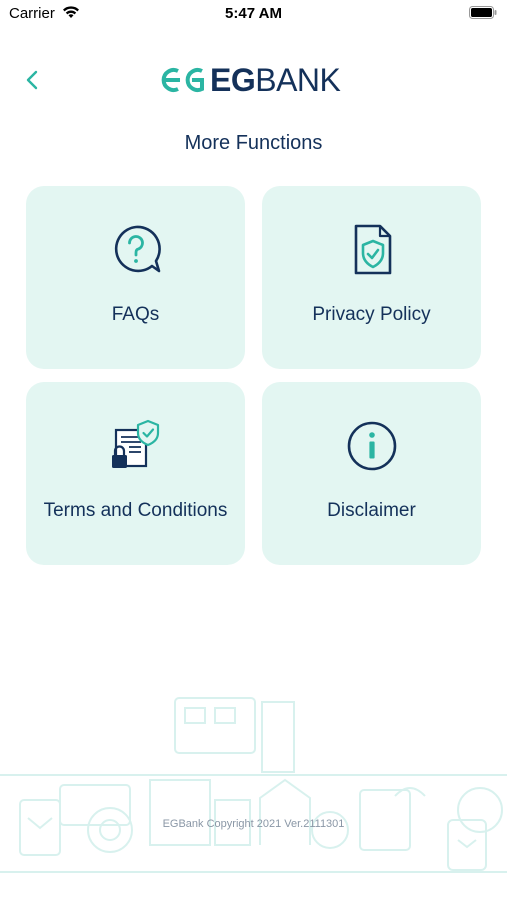 The width and height of the screenshot is (507, 900). What do you see at coordinates (135, 473) in the screenshot?
I see `terms-and-conditions-card: Terms and Conditions` at bounding box center [135, 473].